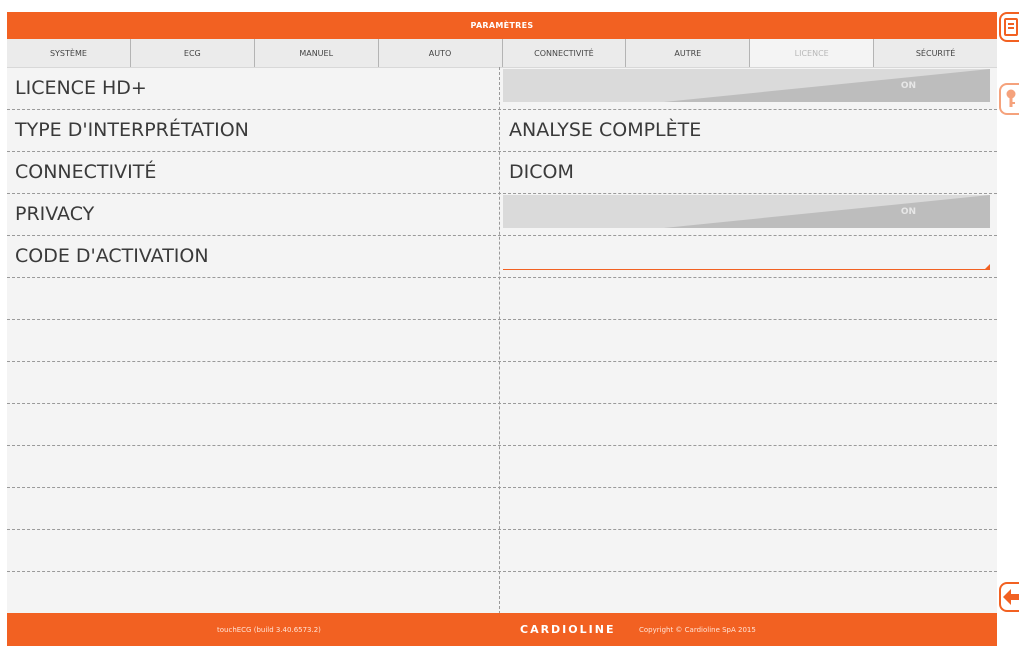 This screenshot has width=1019, height=650. Describe the element at coordinates (502, 88) in the screenshot. I see `setting-row-licence-hd: LICENCE HD+ ON` at that location.